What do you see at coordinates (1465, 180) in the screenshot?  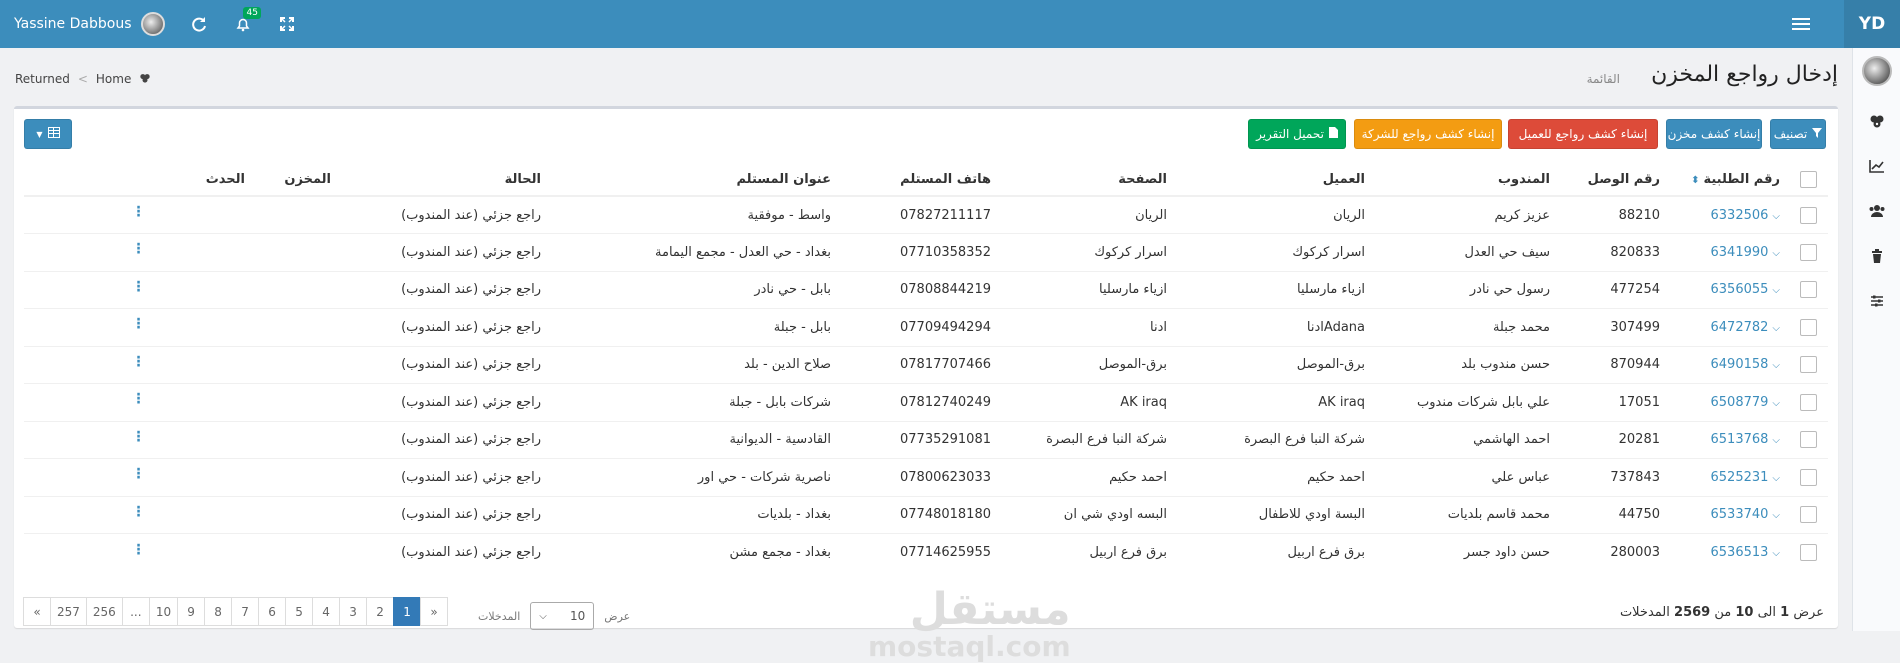 I see `header-agent: المندوب` at bounding box center [1465, 180].